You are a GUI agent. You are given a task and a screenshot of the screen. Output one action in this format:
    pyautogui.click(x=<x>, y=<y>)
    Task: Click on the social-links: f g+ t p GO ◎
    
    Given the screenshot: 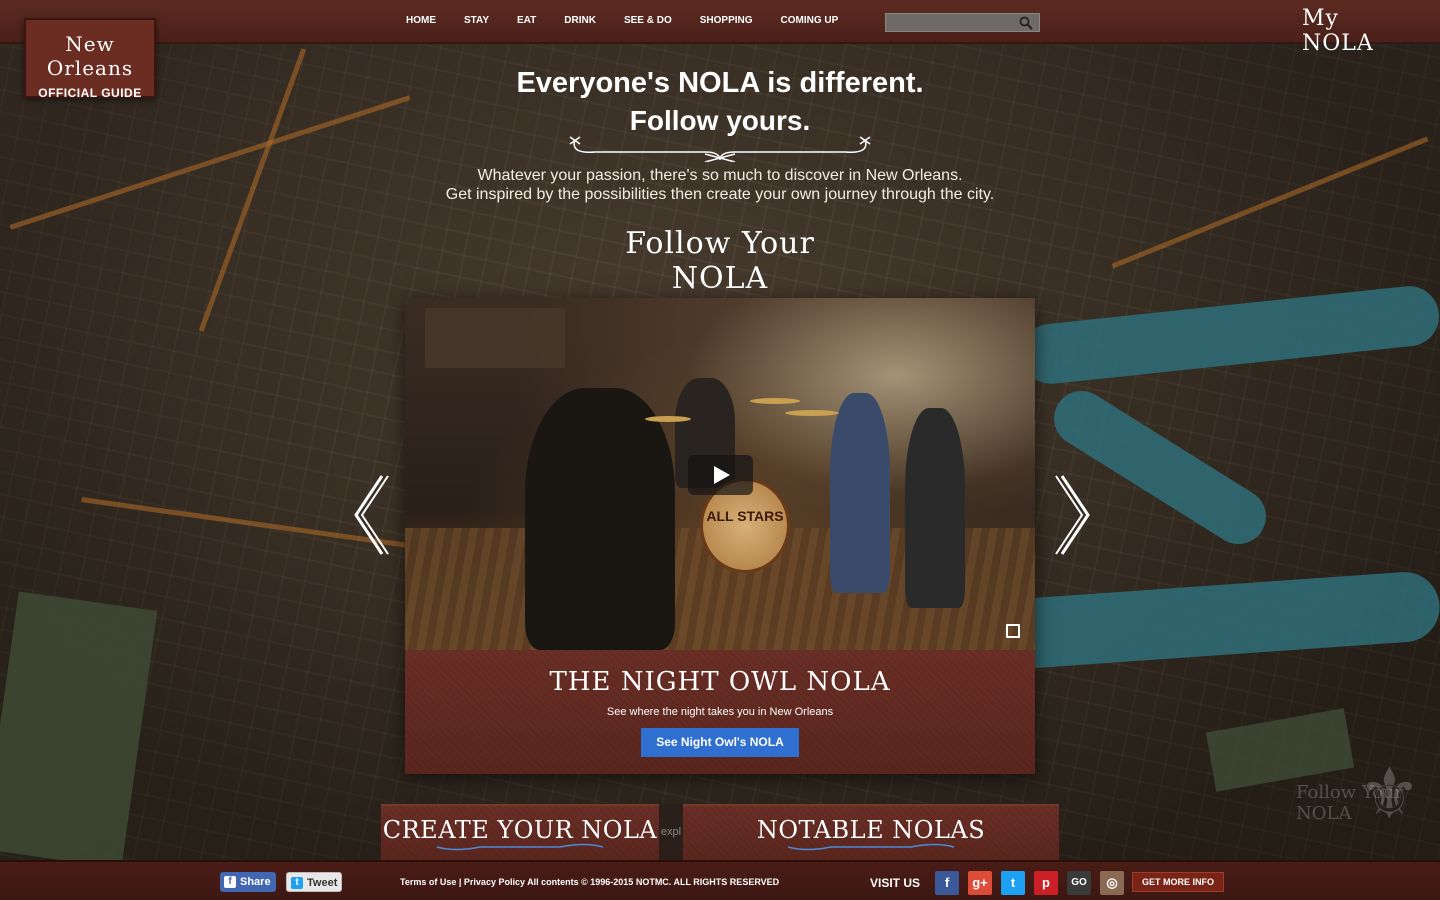 What is the action you would take?
    pyautogui.click(x=1029, y=883)
    